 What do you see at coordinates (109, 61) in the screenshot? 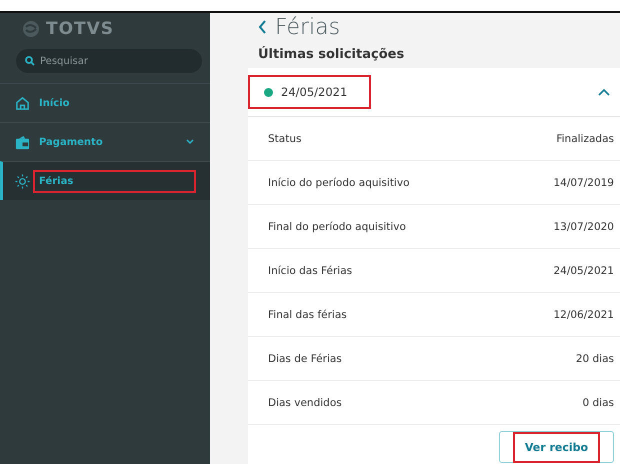
I see `search-field: Pesquisar` at bounding box center [109, 61].